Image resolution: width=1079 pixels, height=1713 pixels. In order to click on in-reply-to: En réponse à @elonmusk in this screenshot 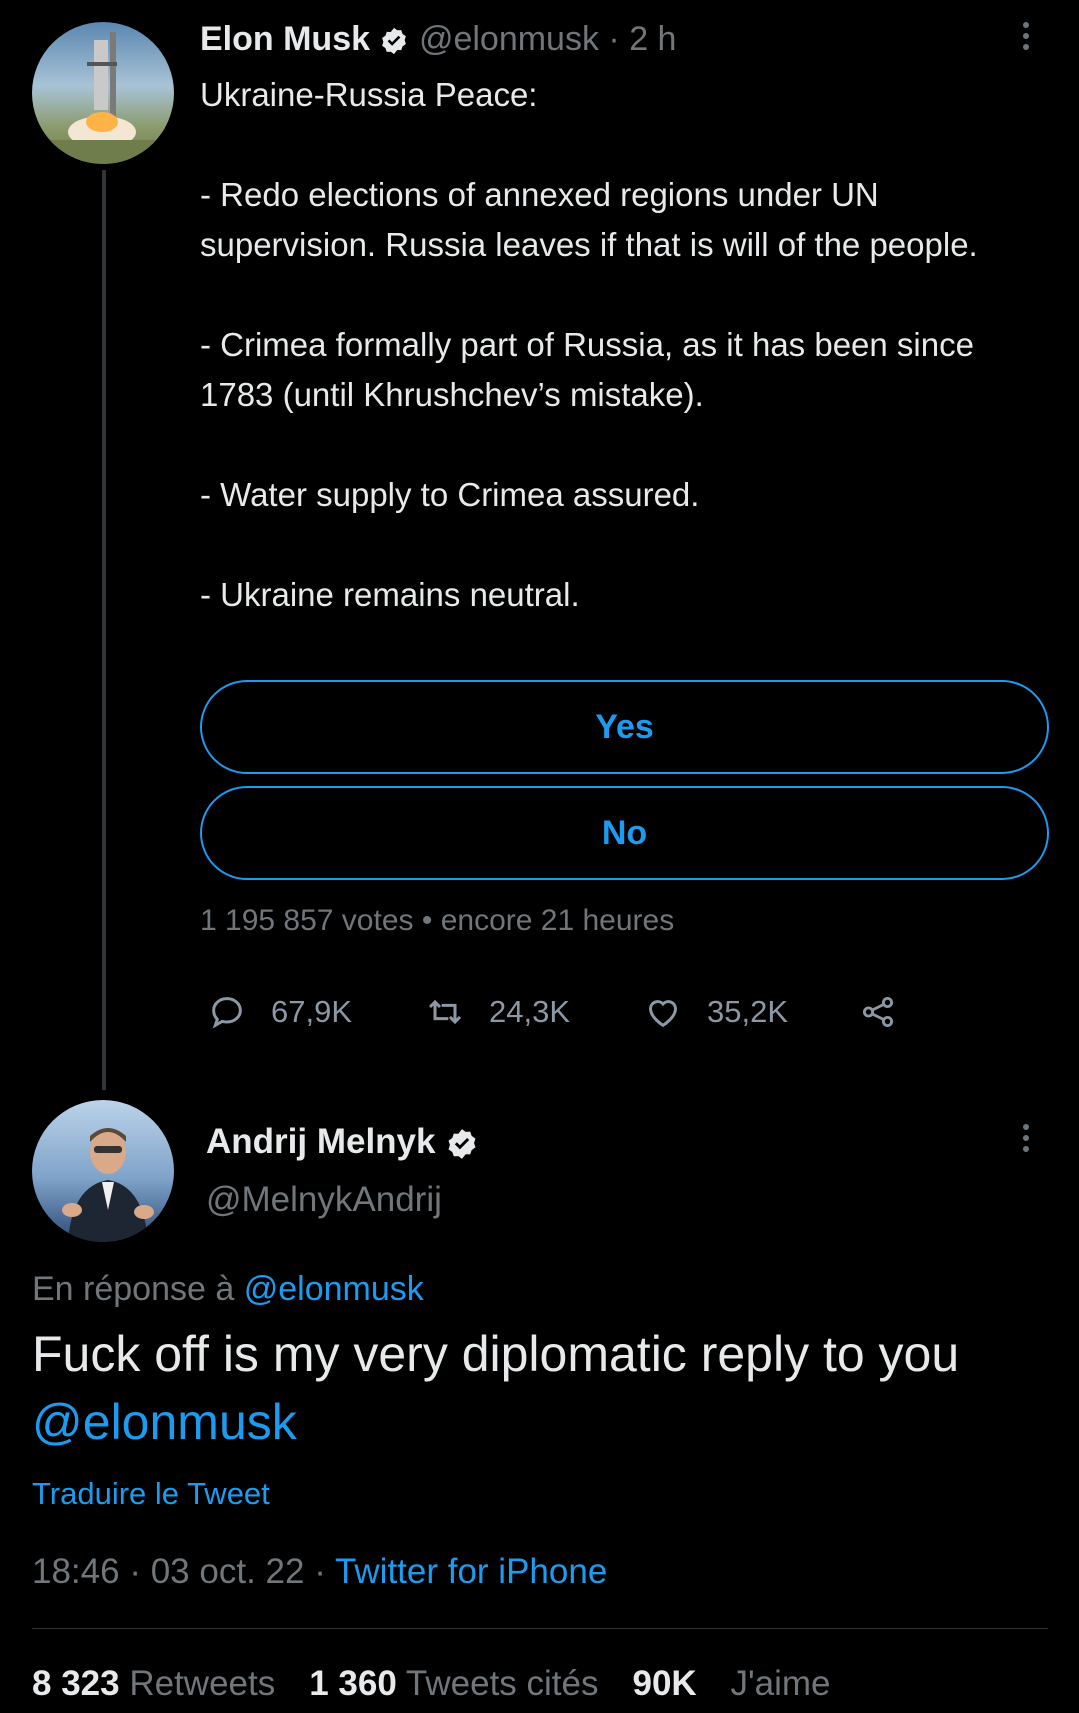, I will do `click(228, 1289)`.